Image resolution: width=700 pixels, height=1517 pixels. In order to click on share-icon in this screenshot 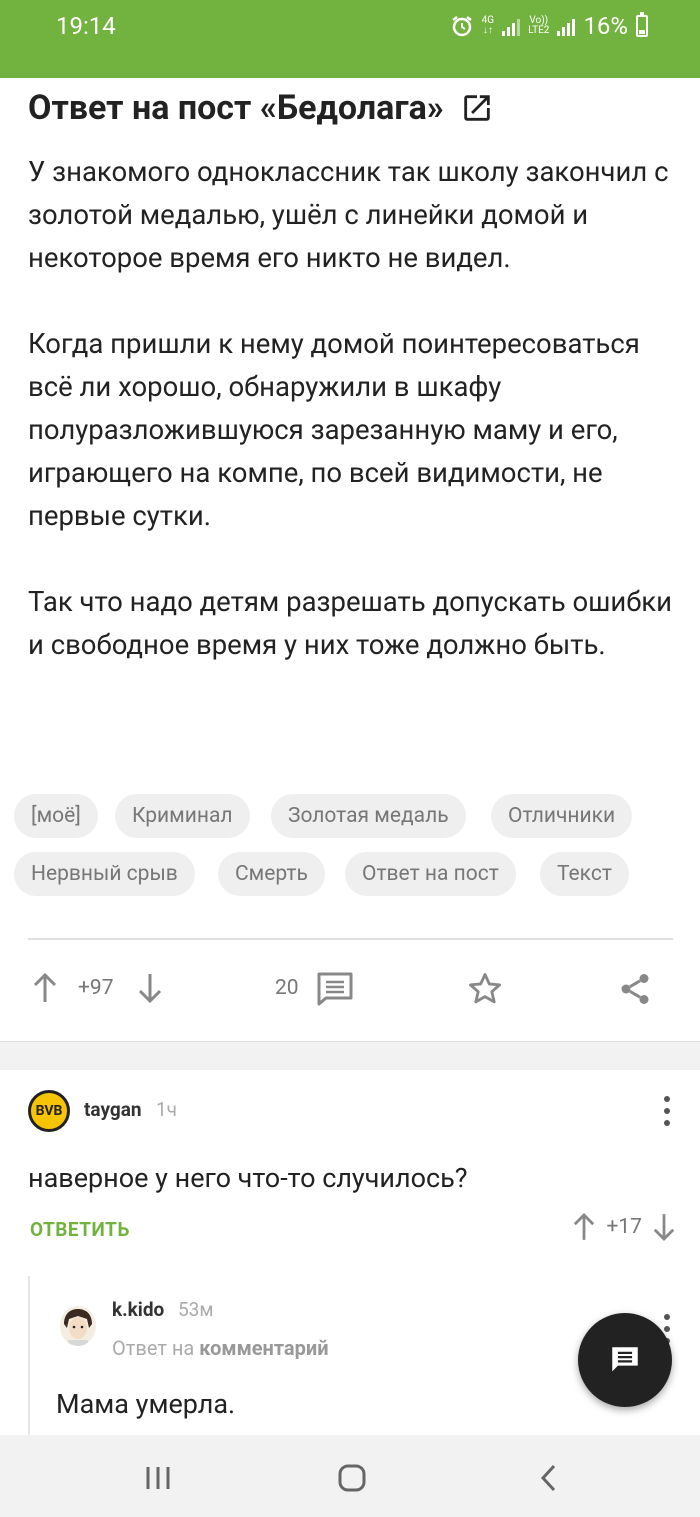, I will do `click(635, 989)`.